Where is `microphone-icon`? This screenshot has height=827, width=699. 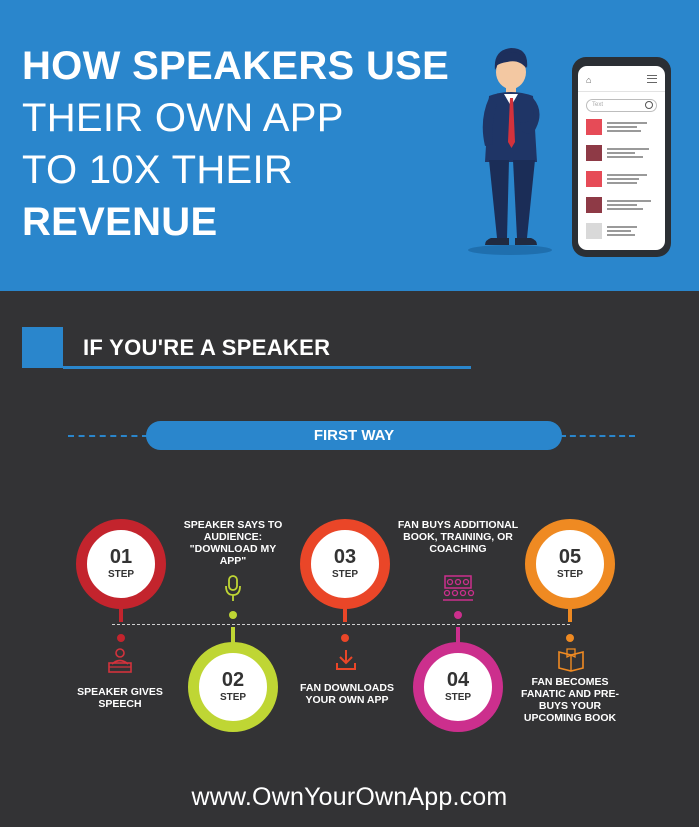
microphone-icon is located at coordinates (233, 588).